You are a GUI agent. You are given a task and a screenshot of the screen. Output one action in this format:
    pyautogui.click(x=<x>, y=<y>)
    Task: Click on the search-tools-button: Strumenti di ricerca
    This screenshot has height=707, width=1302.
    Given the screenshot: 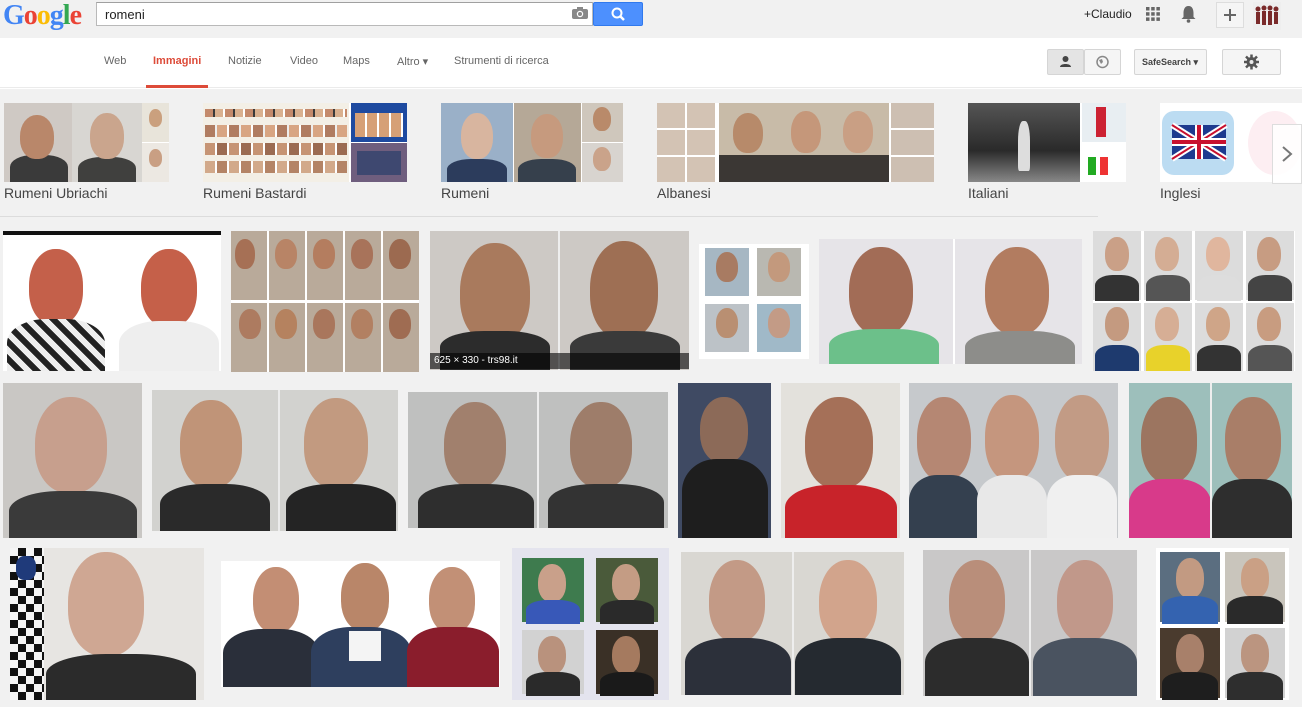 What is the action you would take?
    pyautogui.click(x=501, y=61)
    